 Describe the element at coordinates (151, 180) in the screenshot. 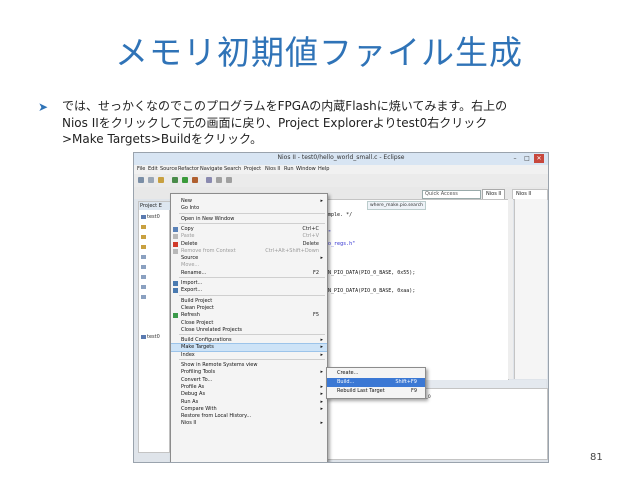

I see `save-icon` at that location.